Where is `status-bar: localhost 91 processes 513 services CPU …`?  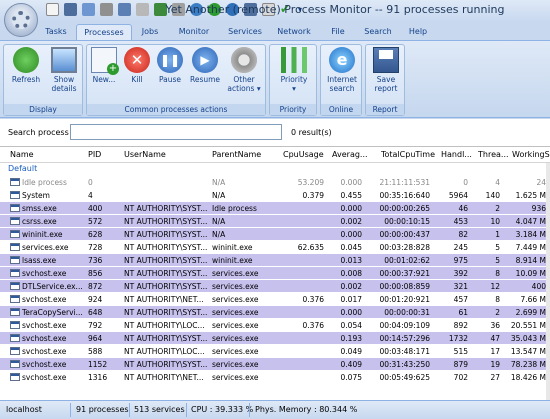 status-bar: localhost 91 processes 513 services CPU … is located at coordinates (275, 409).